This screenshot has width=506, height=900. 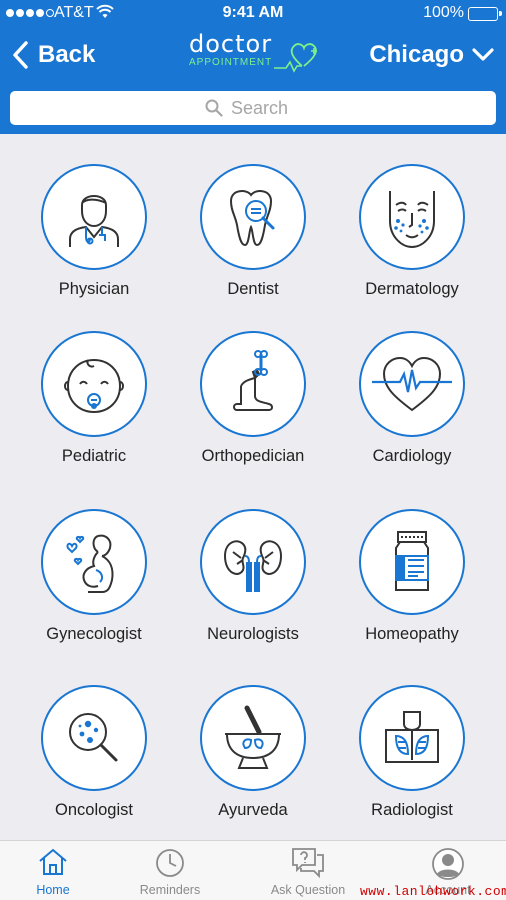 I want to click on tab-home: Home, so click(x=58, y=870).